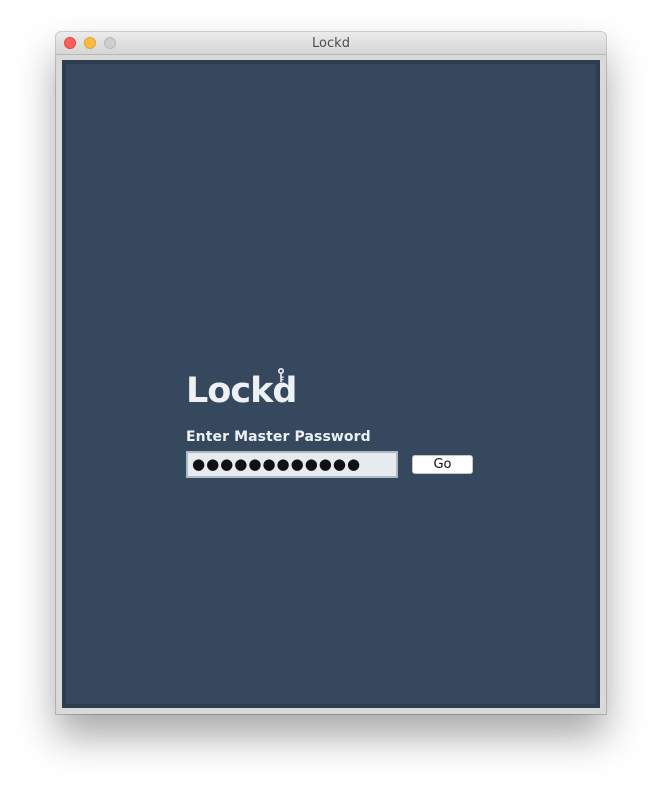 Image resolution: width=662 pixels, height=794 pixels. I want to click on key-icon, so click(281, 375).